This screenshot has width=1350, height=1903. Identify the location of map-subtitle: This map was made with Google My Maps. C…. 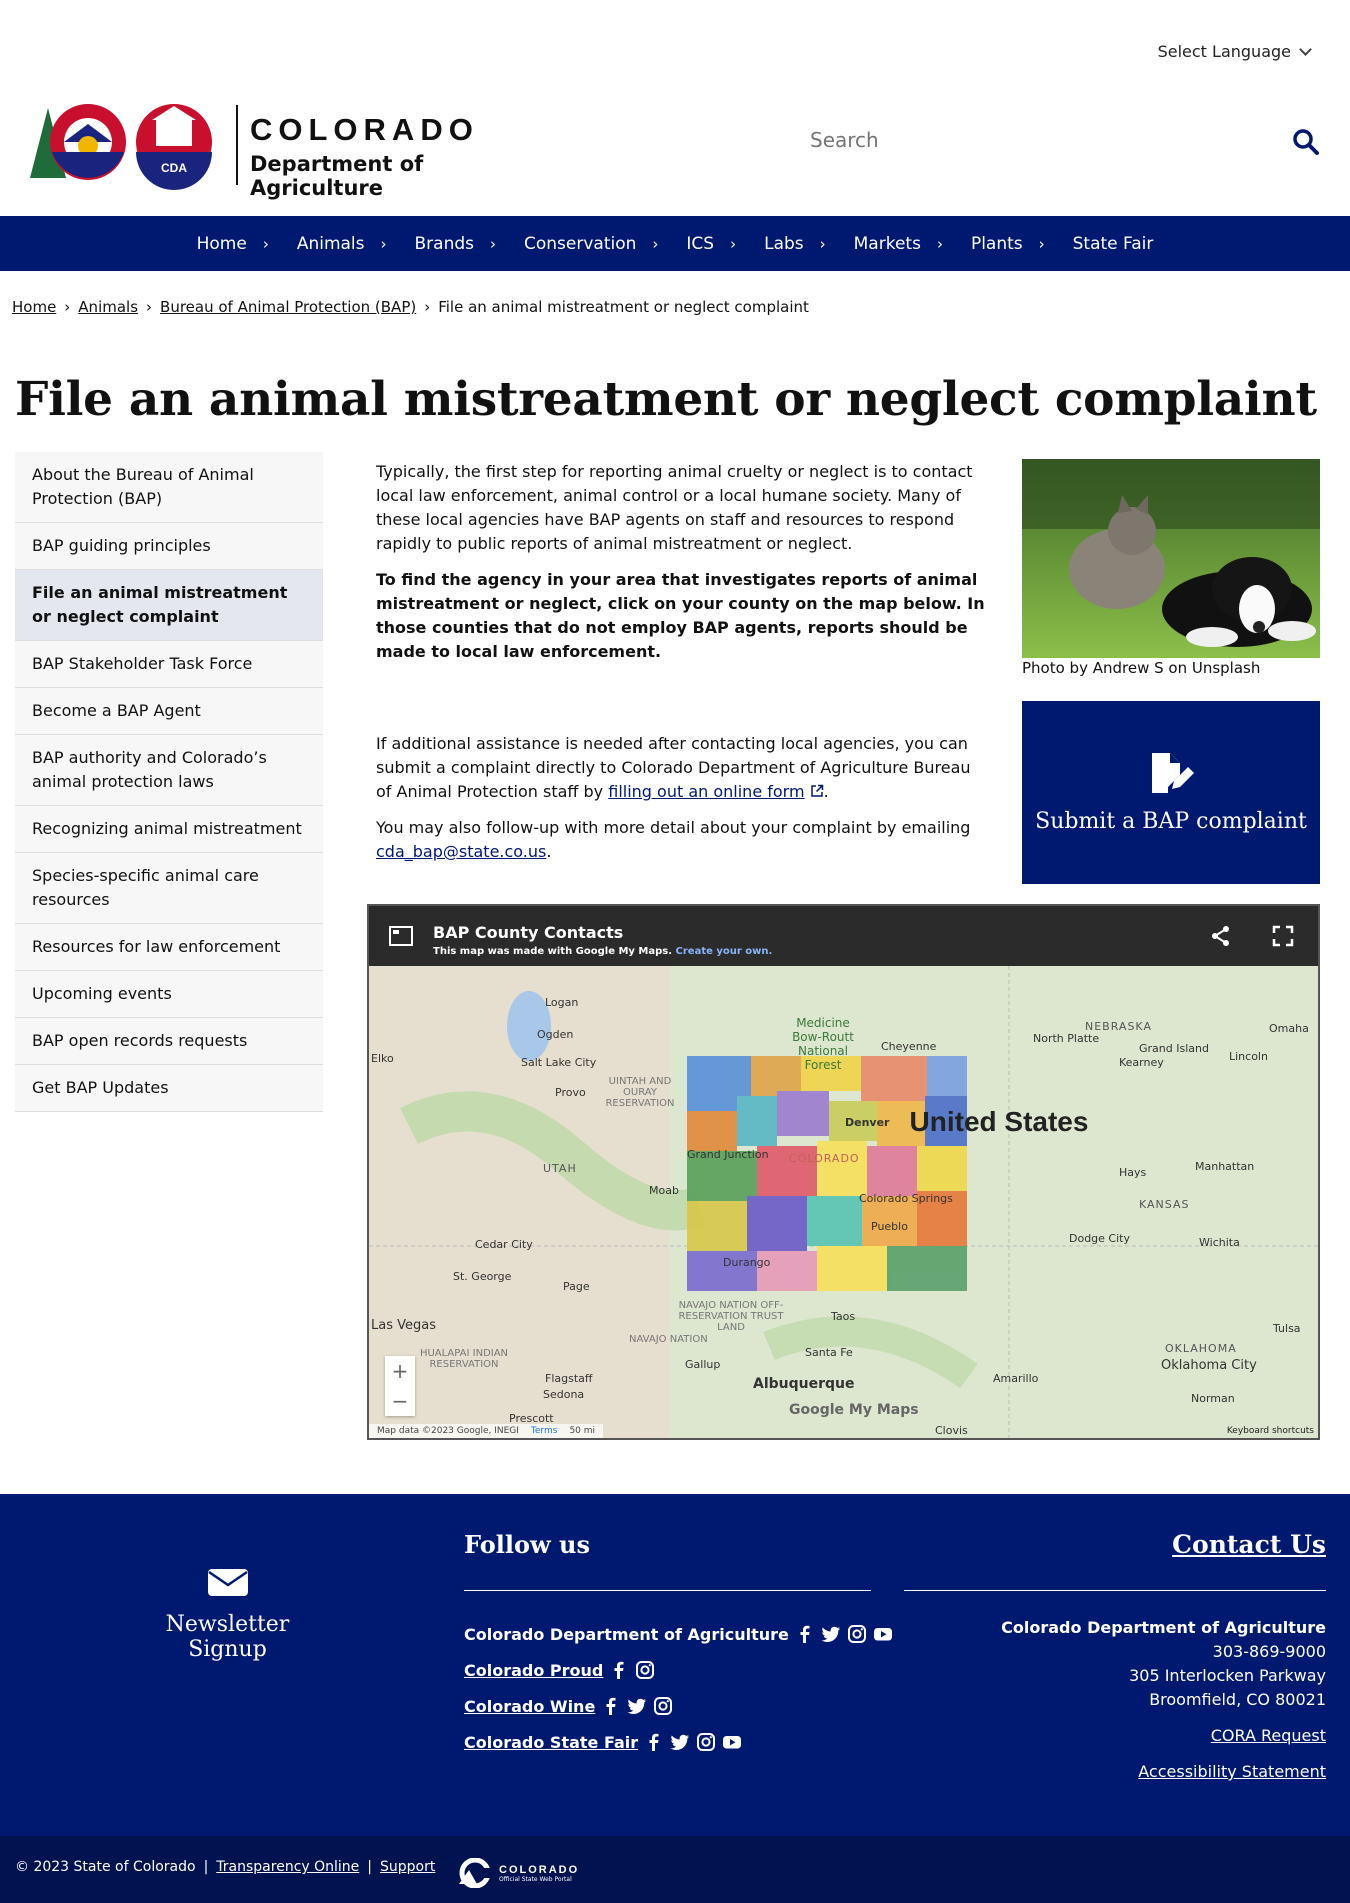
(602, 951).